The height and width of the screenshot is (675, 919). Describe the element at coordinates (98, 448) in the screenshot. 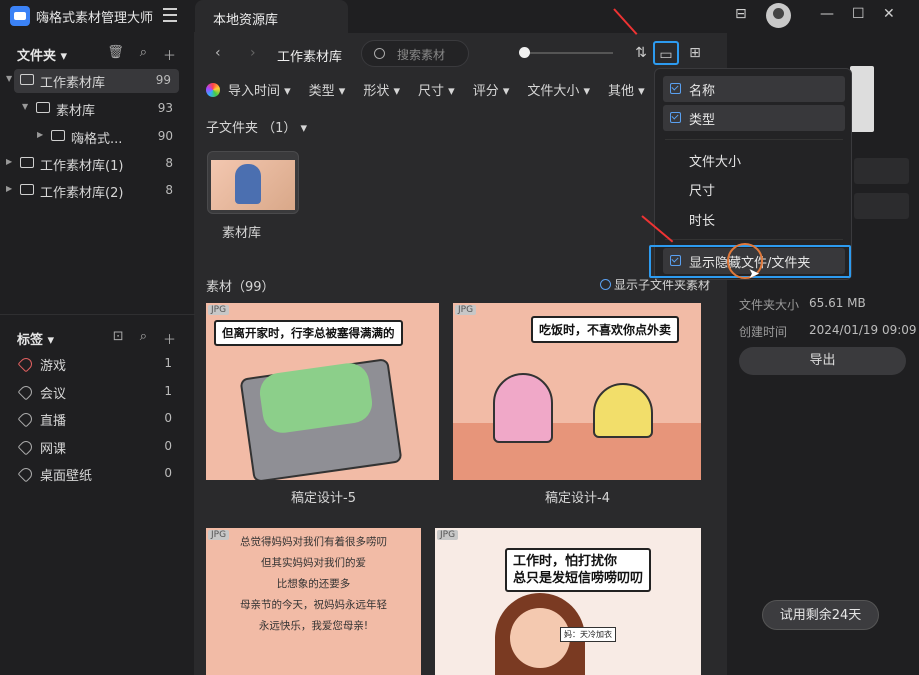

I see `tag-item-online-class: 网课 0` at that location.